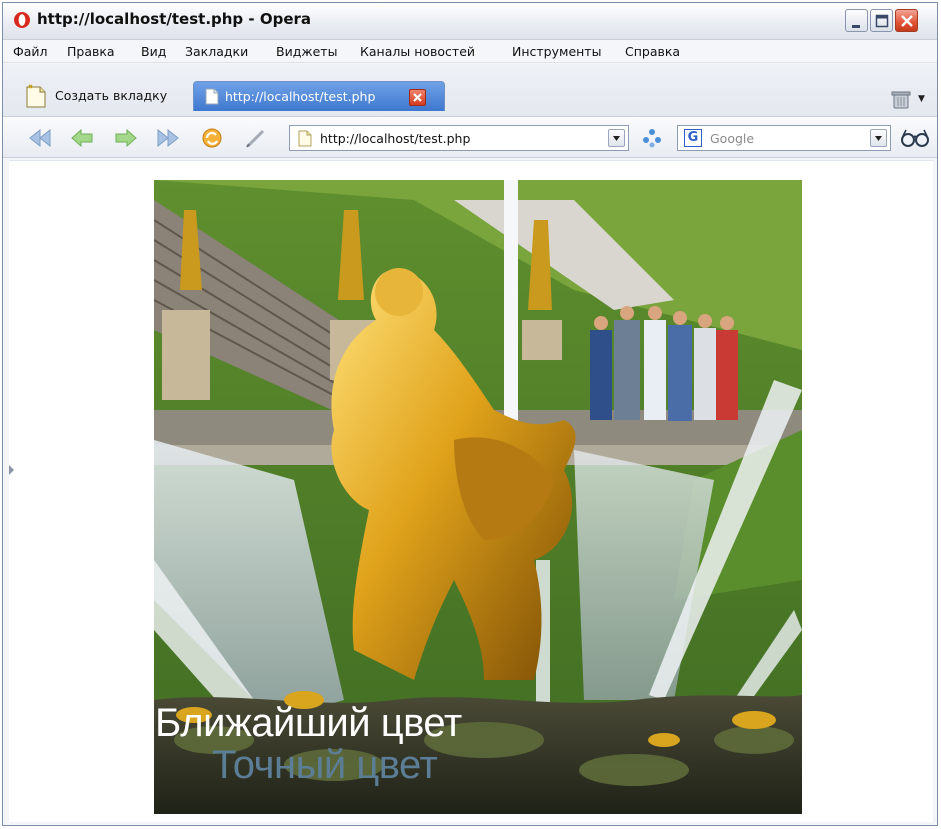  What do you see at coordinates (174, 19) in the screenshot?
I see `window-title: http://localhost/test.php - Opera` at bounding box center [174, 19].